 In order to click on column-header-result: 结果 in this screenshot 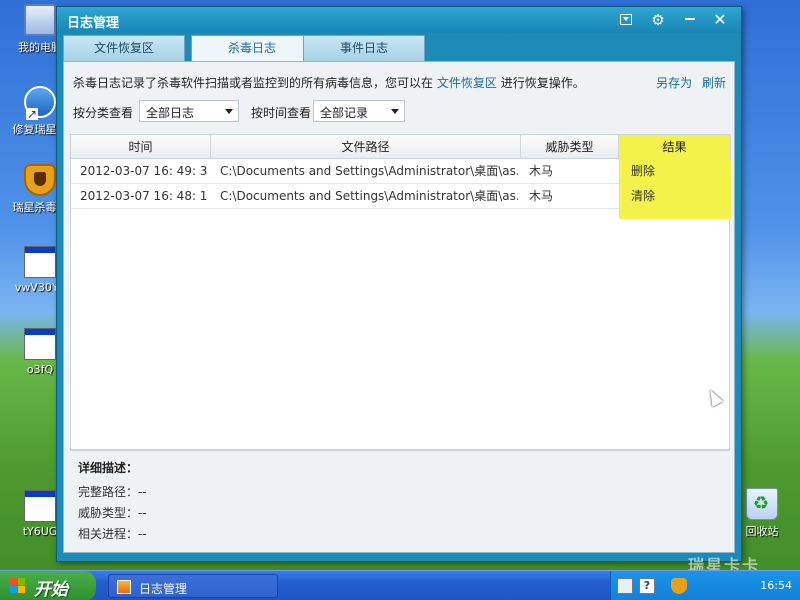, I will do `click(675, 147)`.